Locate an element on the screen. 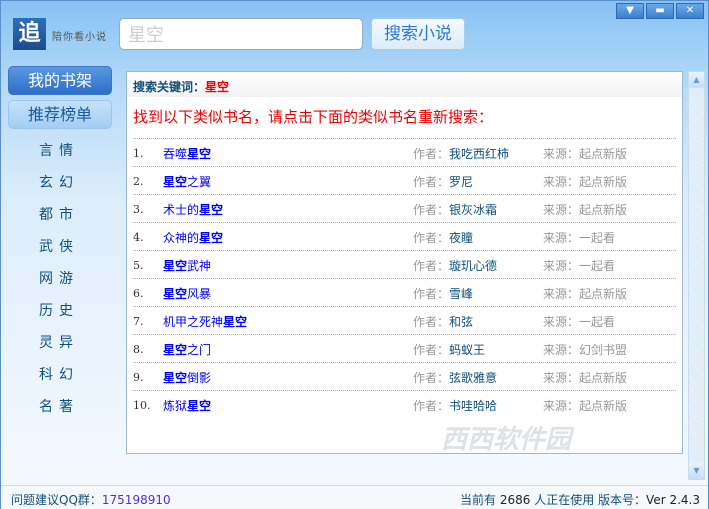 The image size is (709, 509). author: 作者：书哇哈哈 is located at coordinates (455, 406).